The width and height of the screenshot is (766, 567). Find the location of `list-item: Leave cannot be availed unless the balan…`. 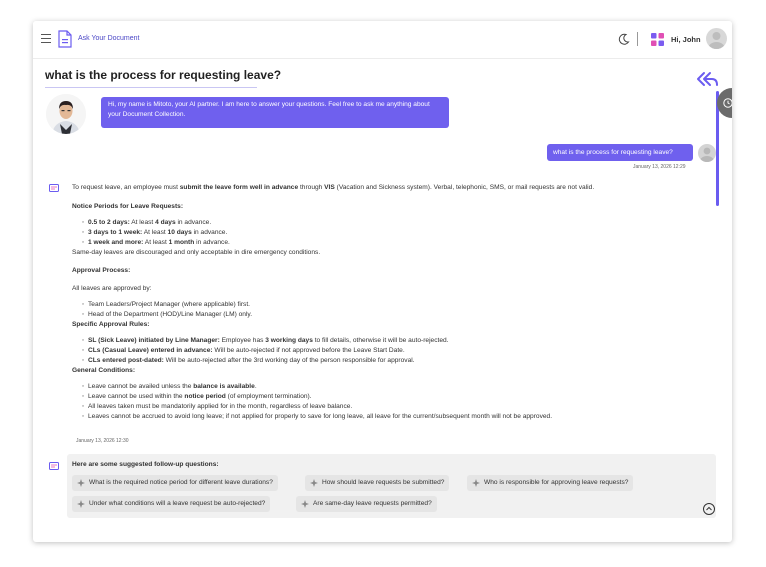

list-item: Leave cannot be availed unless the balan… is located at coordinates (397, 387).